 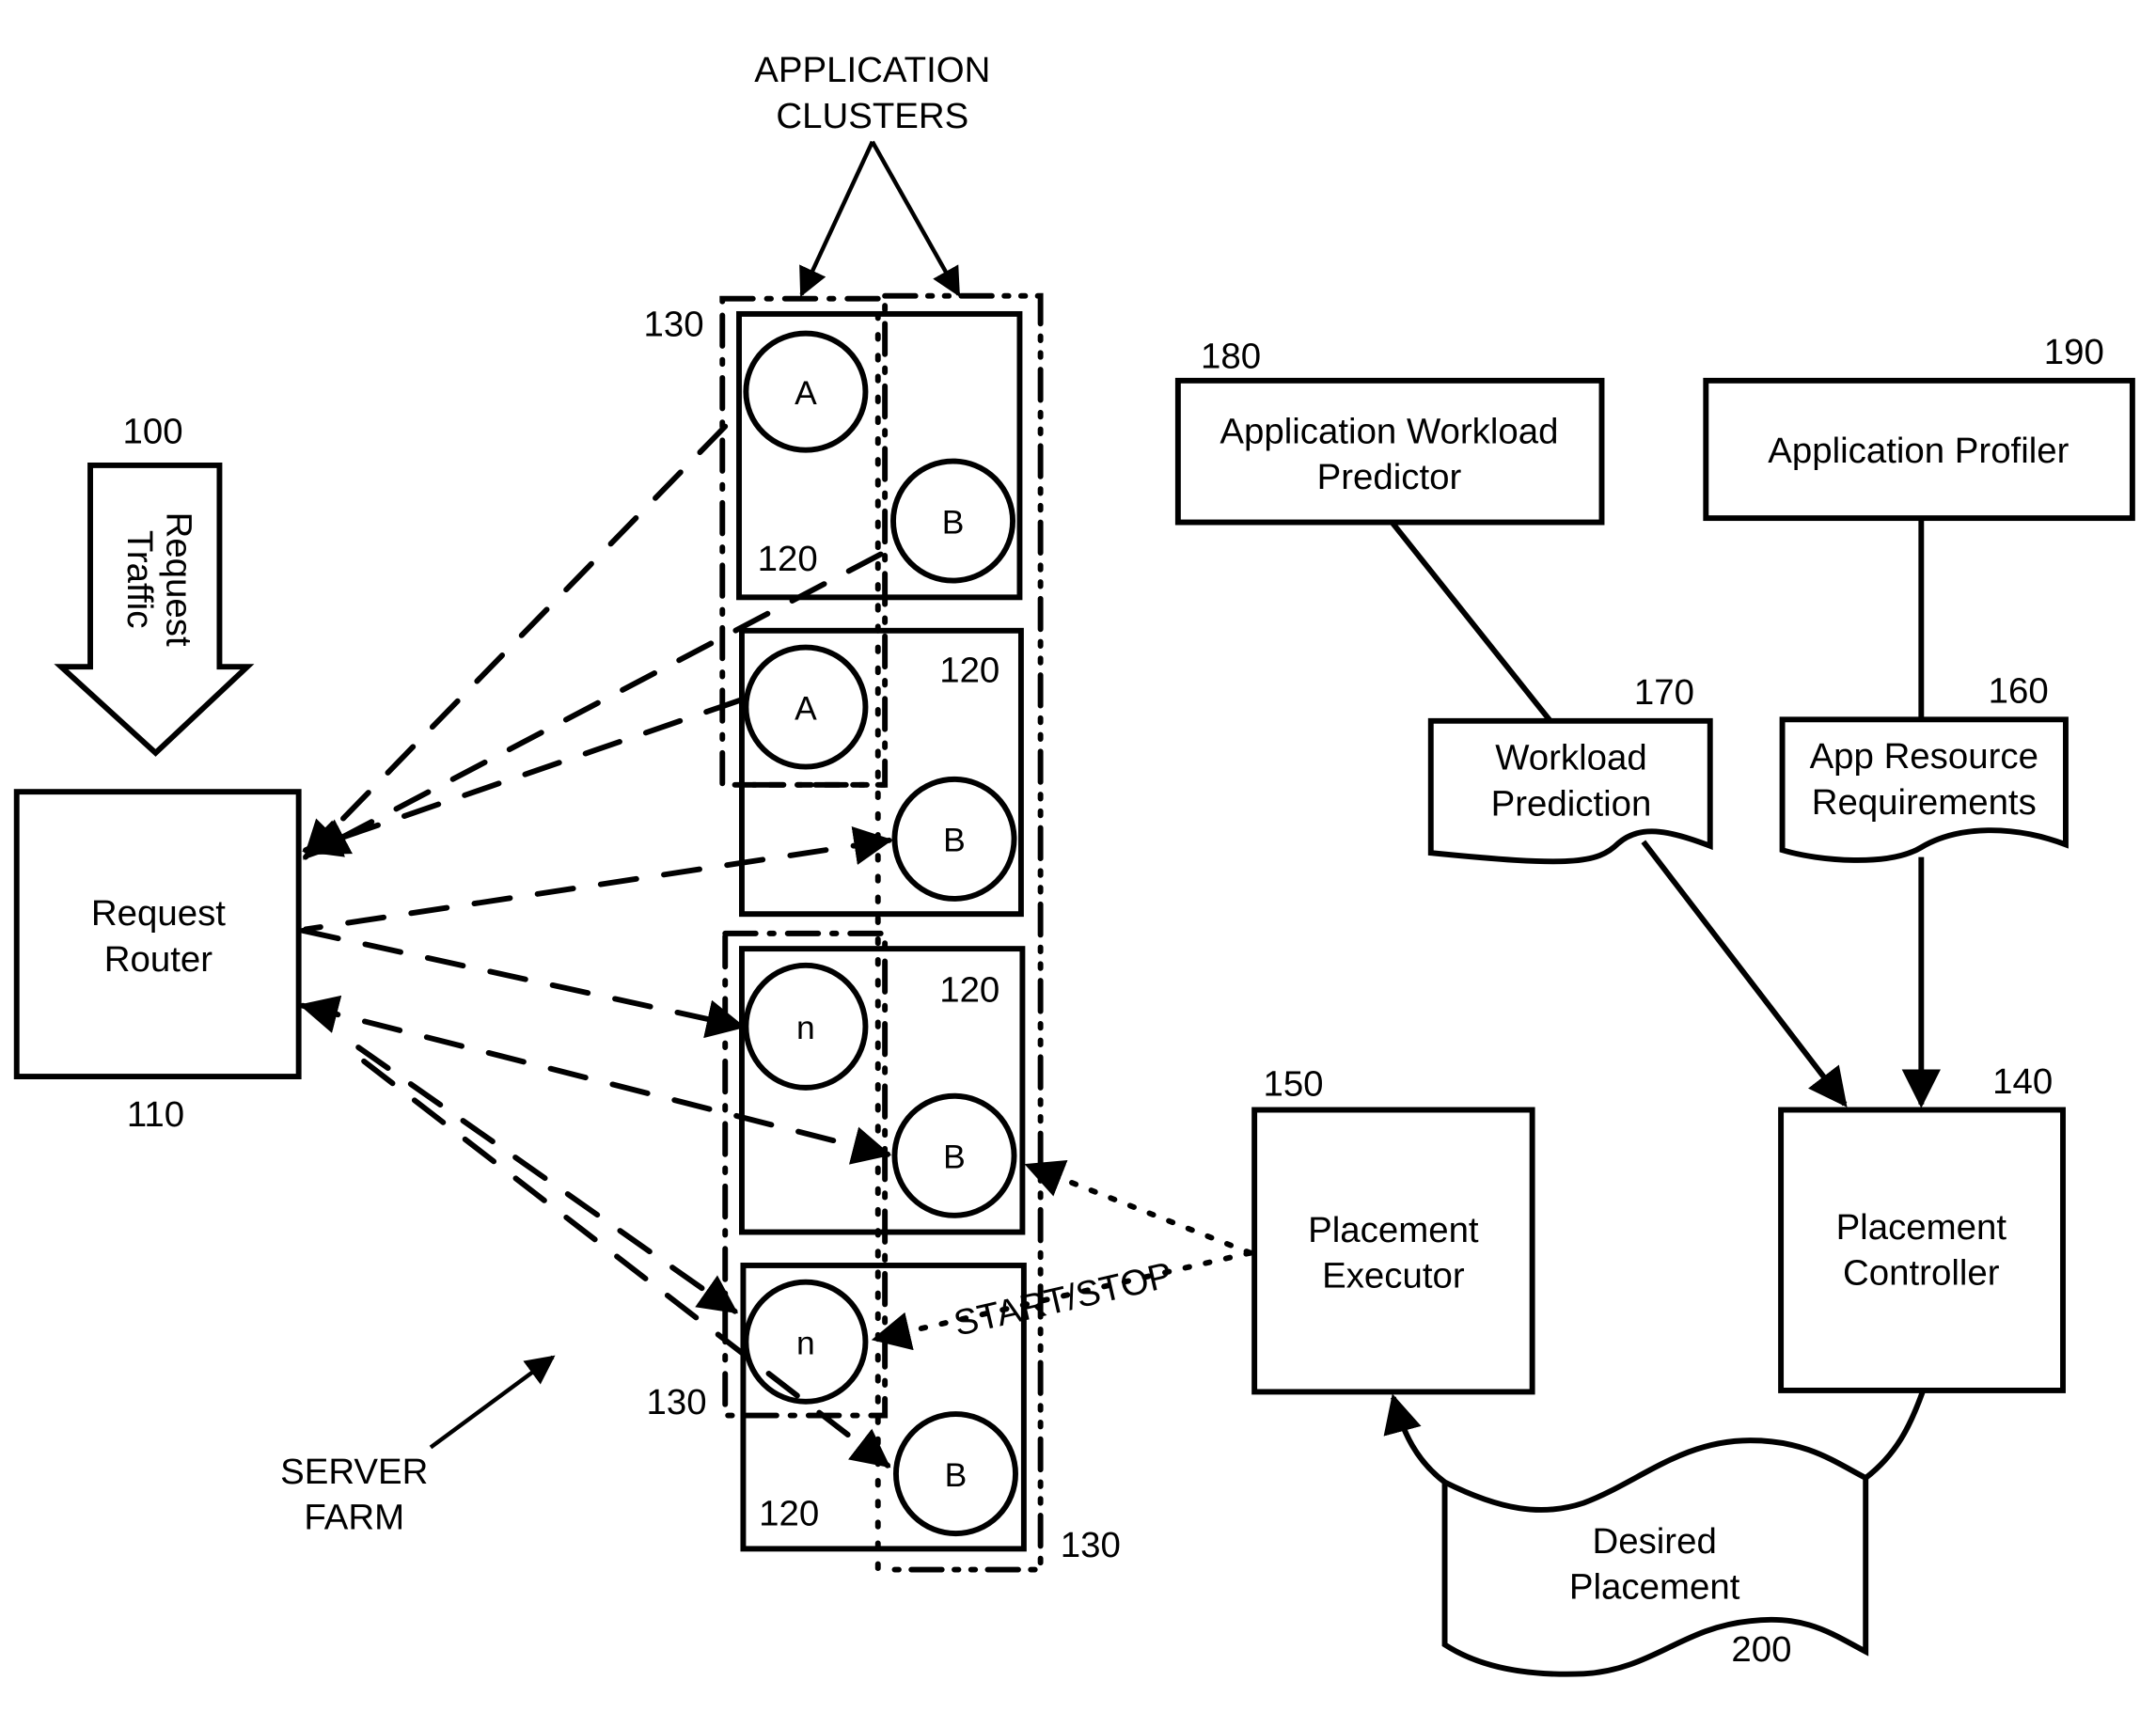 I want to click on resource-requirements-label-2: Requirements, so click(x=1924, y=802).